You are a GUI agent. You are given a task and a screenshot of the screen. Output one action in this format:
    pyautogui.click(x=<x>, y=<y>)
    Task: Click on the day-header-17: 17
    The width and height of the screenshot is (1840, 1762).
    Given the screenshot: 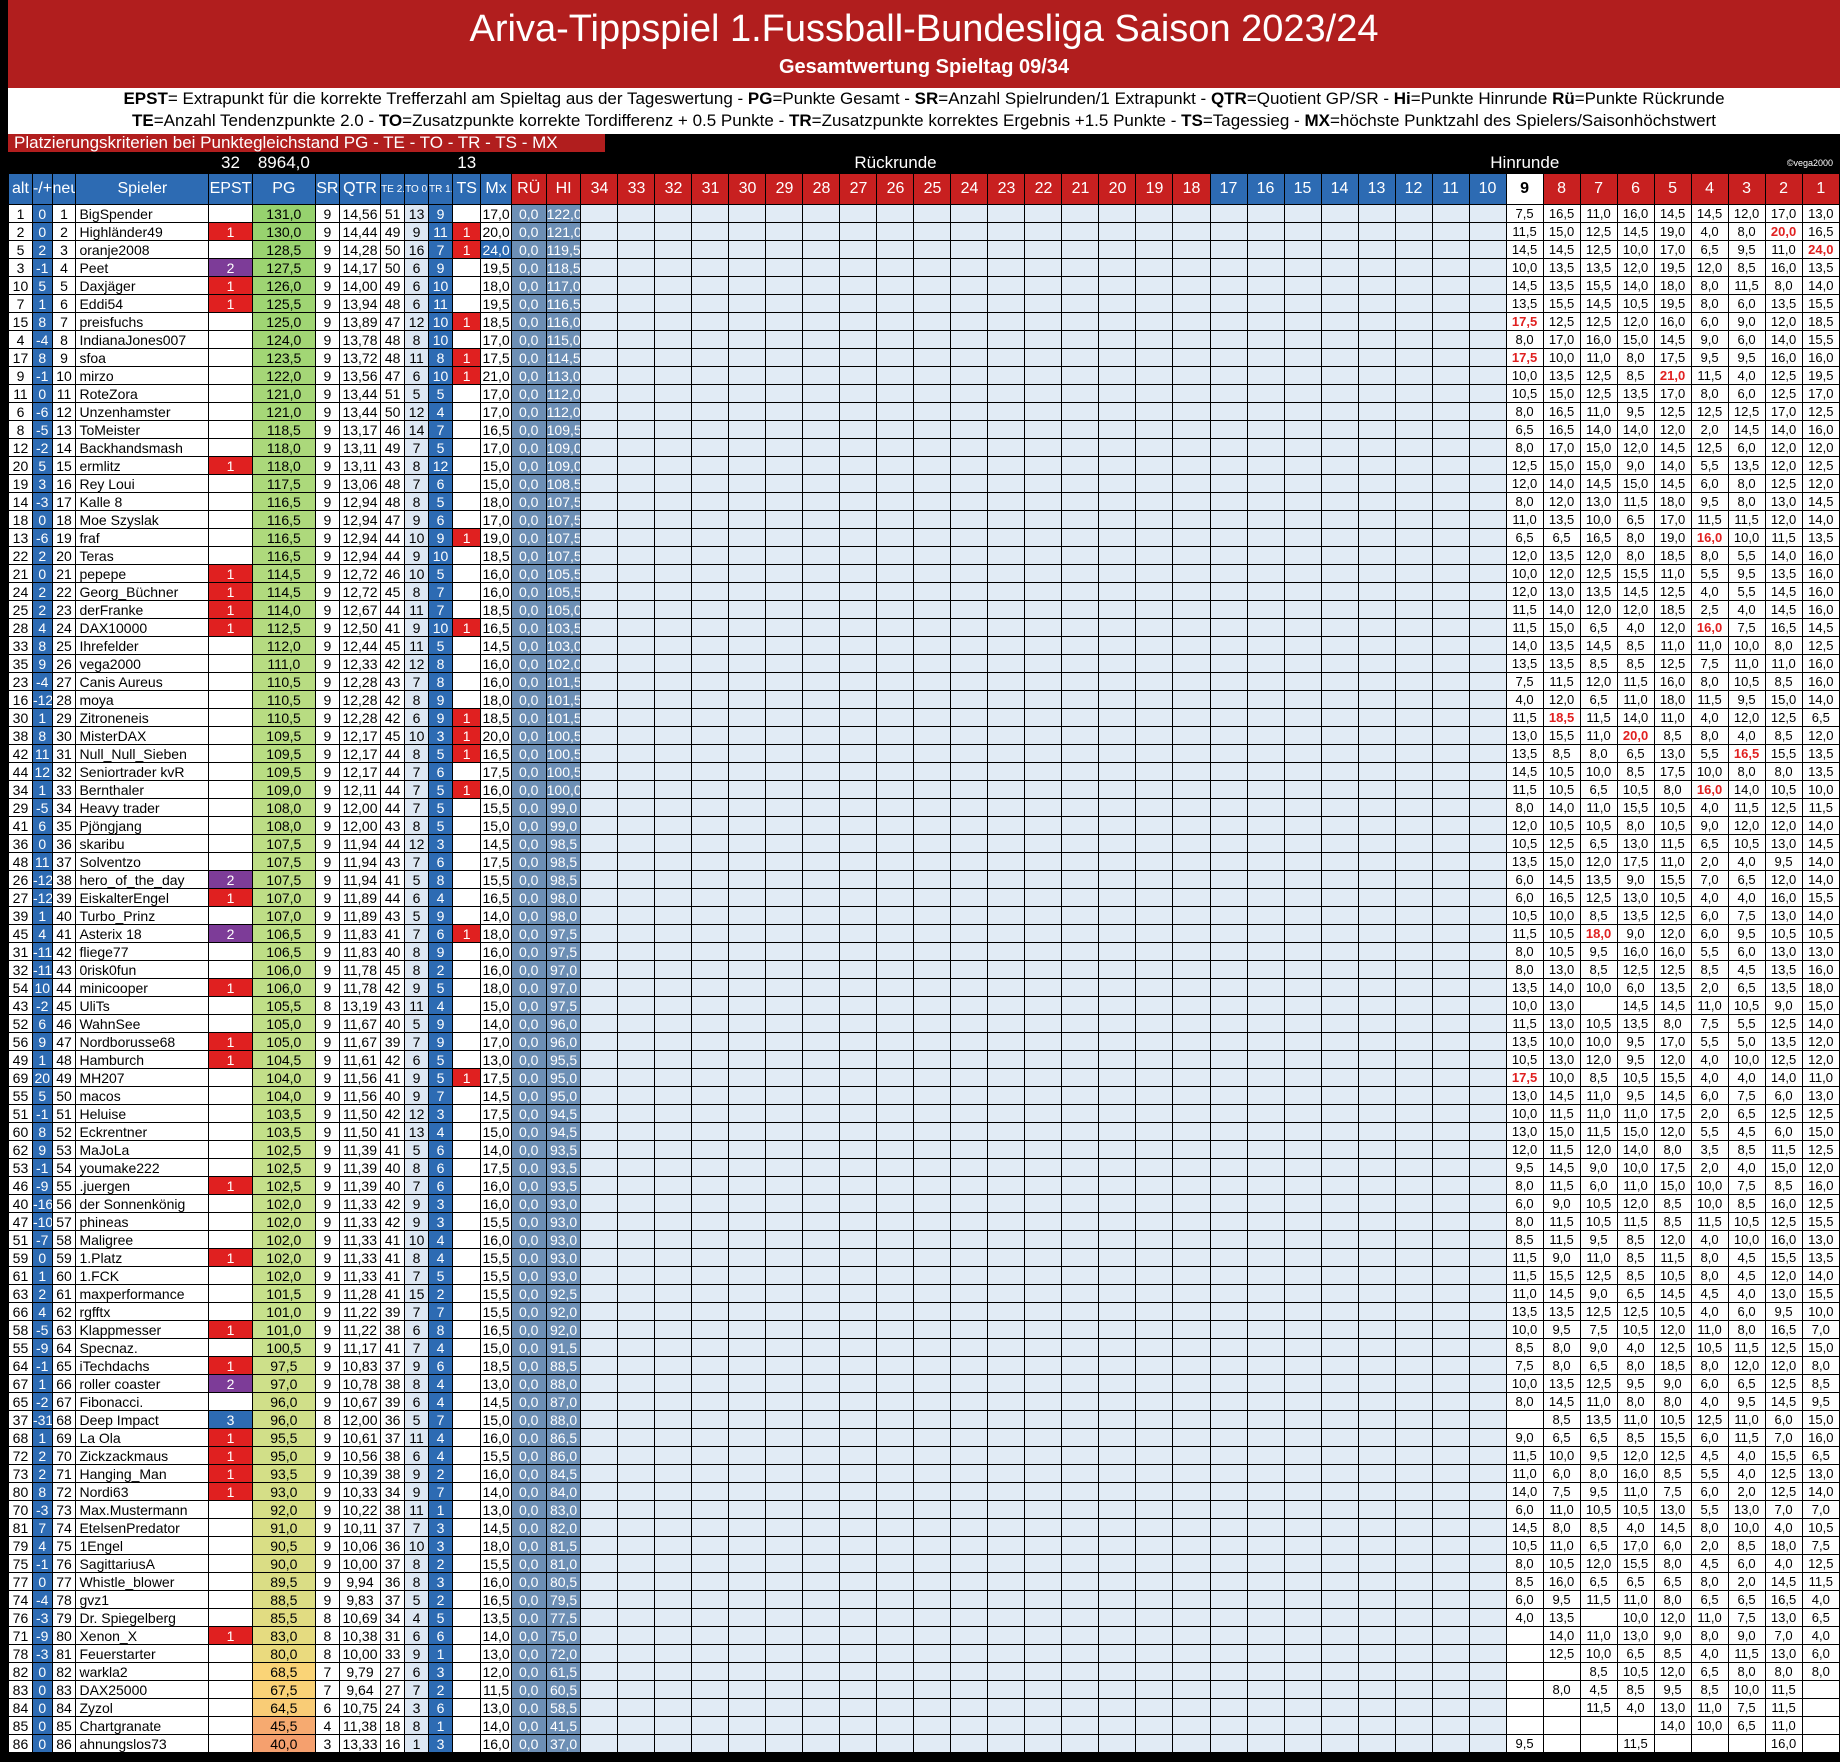 What is the action you would take?
    pyautogui.click(x=1228, y=189)
    